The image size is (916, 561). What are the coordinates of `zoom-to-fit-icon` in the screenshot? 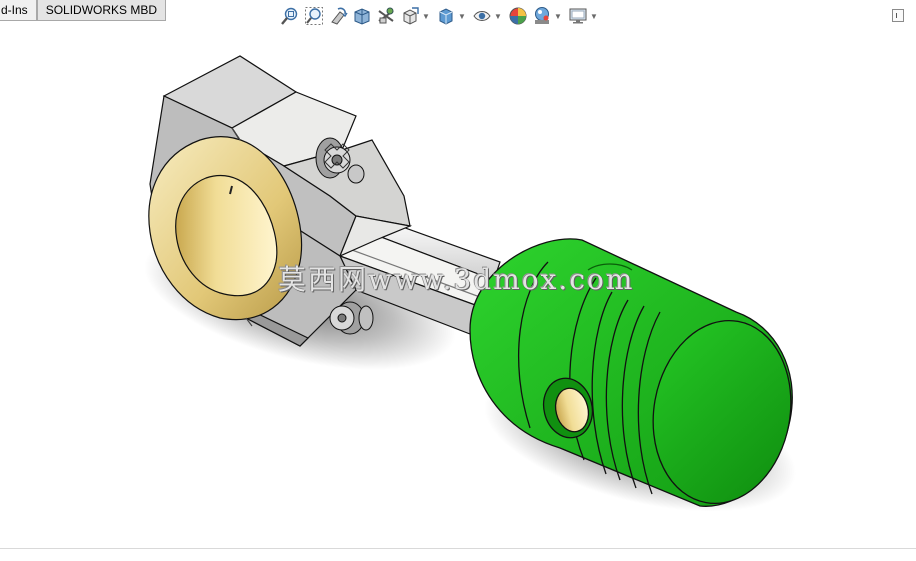 It's located at (289, 16).